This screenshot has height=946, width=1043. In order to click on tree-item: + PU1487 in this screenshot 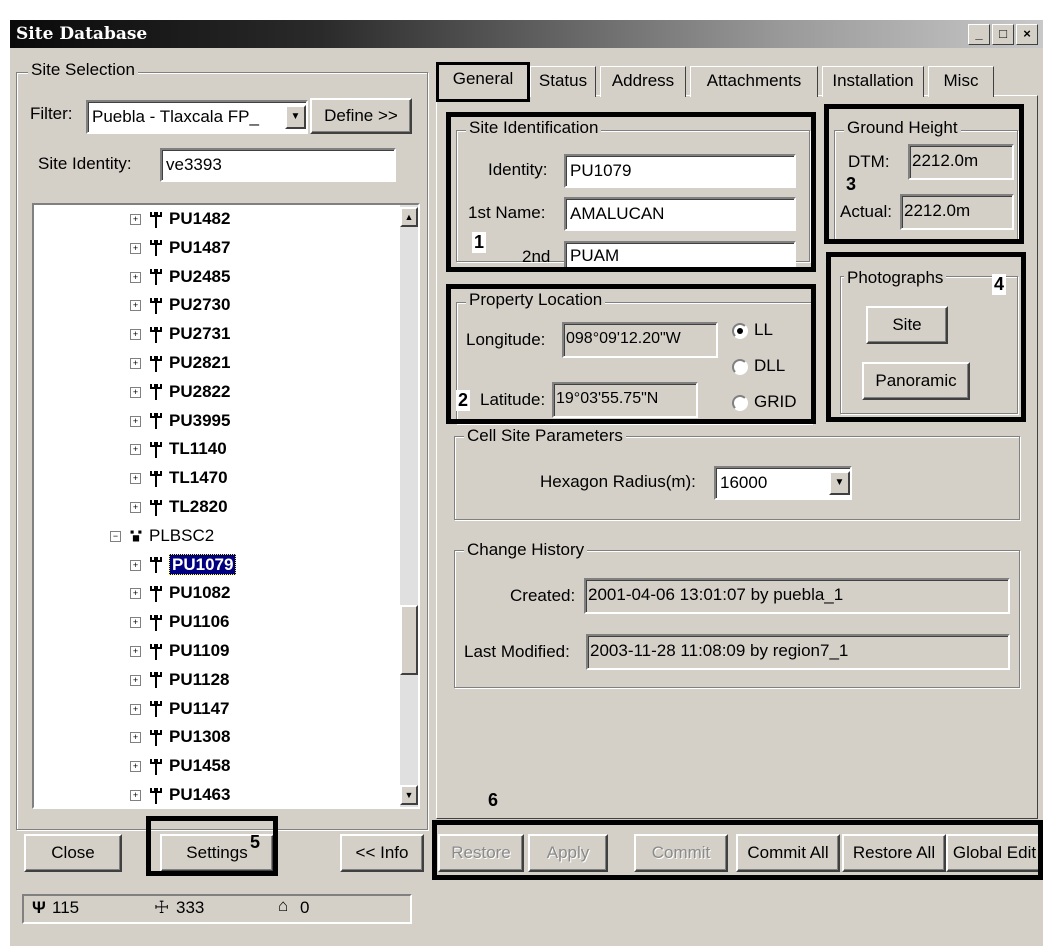, I will do `click(180, 248)`.